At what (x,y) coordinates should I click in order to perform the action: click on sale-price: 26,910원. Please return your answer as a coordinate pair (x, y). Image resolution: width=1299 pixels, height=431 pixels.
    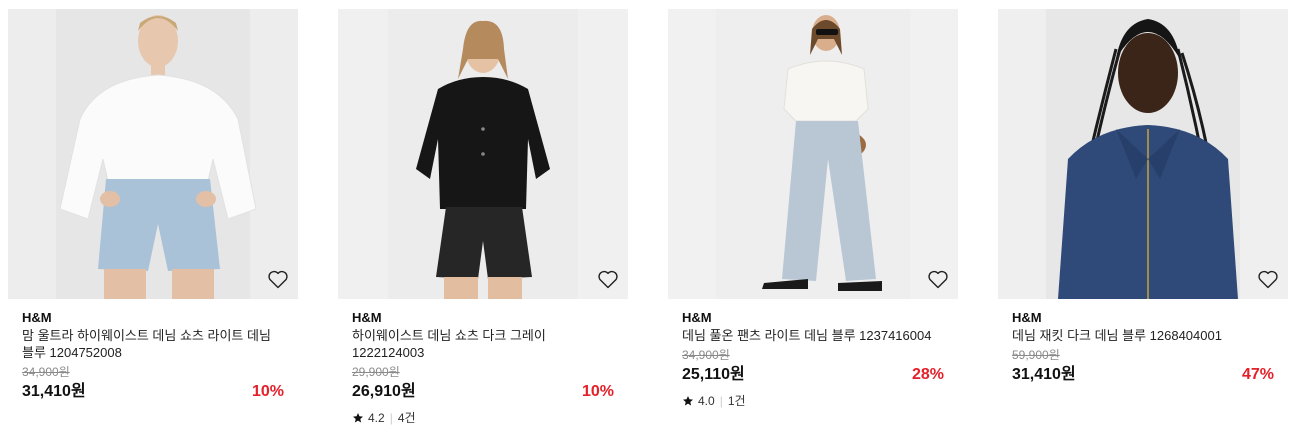
    Looking at the image, I should click on (384, 391).